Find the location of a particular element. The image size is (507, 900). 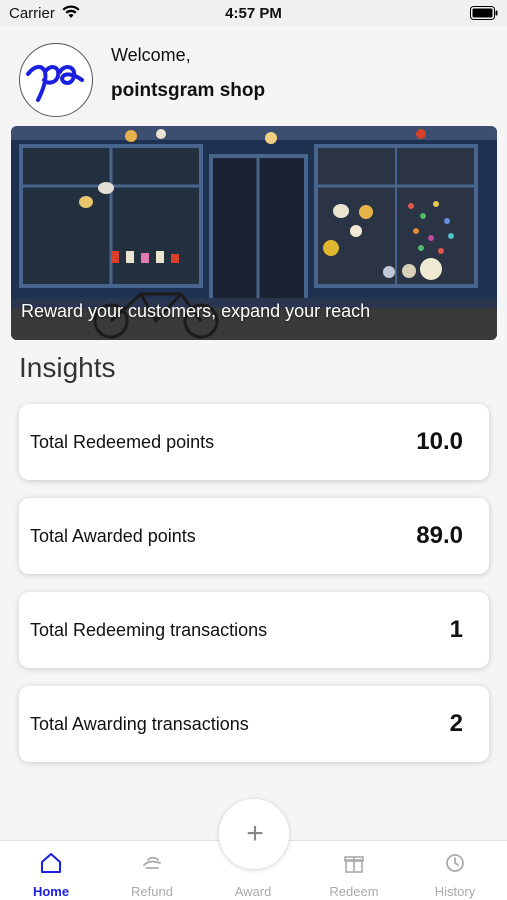

status-bar: Carrier 4:57 PM is located at coordinates (253, 13).